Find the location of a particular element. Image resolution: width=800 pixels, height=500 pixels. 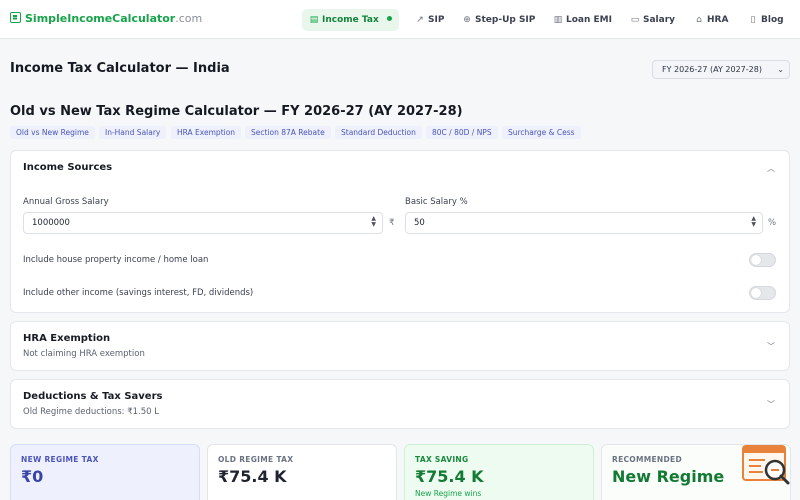

fy-select: FY 2026-27 (AY 2027-28) ⌄ is located at coordinates (721, 69).